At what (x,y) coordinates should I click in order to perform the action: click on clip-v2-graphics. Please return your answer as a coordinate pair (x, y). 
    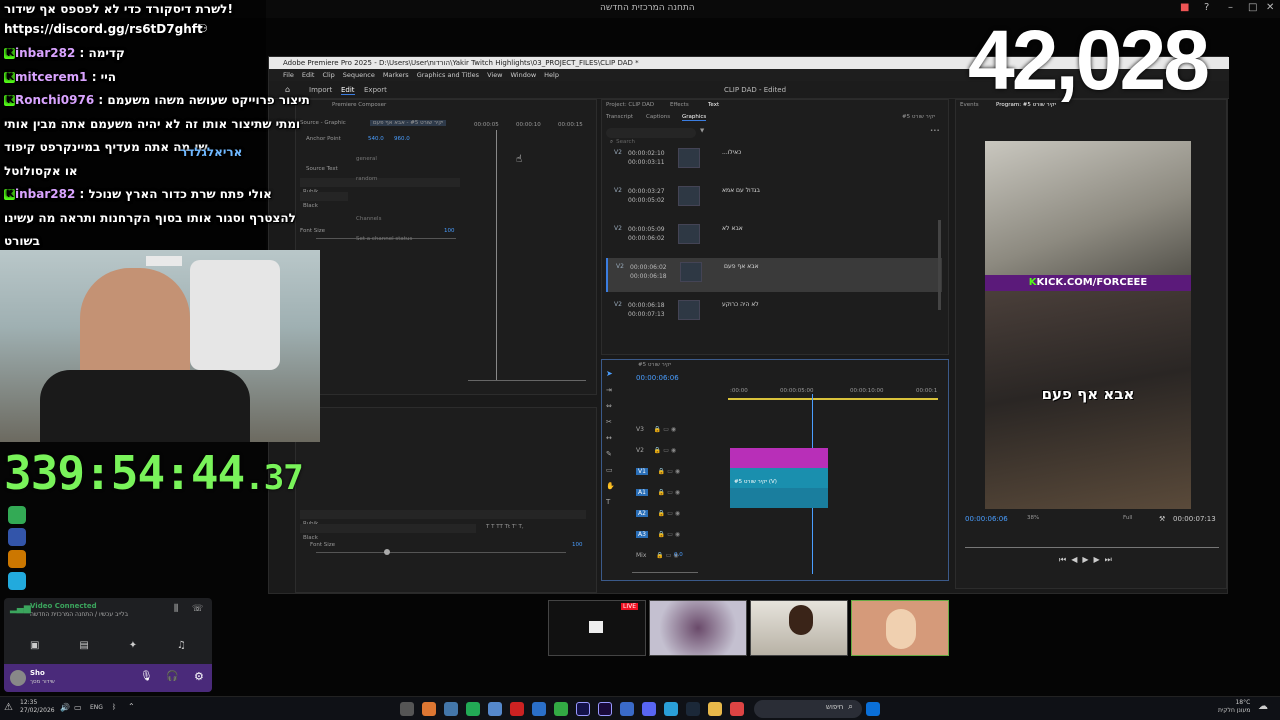
    Looking at the image, I should click on (779, 458).